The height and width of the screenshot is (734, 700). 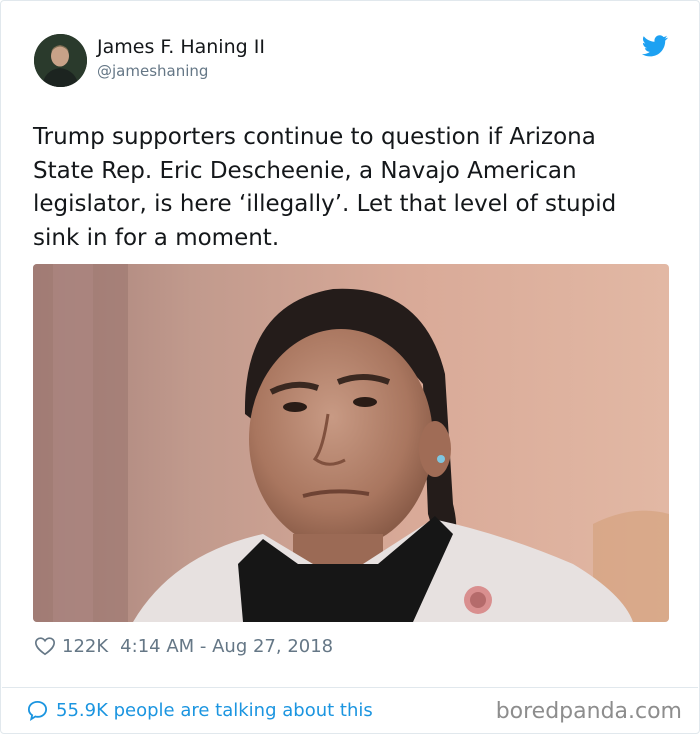 I want to click on conversation-link: 55.9K people are talking about this, so click(x=199, y=710).